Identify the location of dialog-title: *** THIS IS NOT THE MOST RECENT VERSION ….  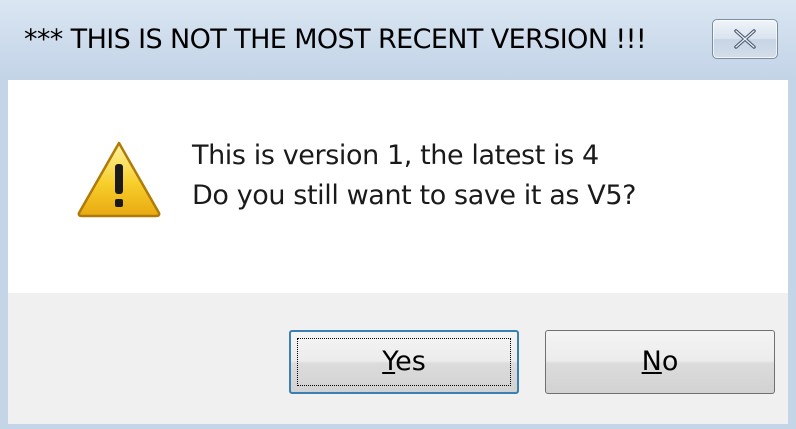
(335, 39).